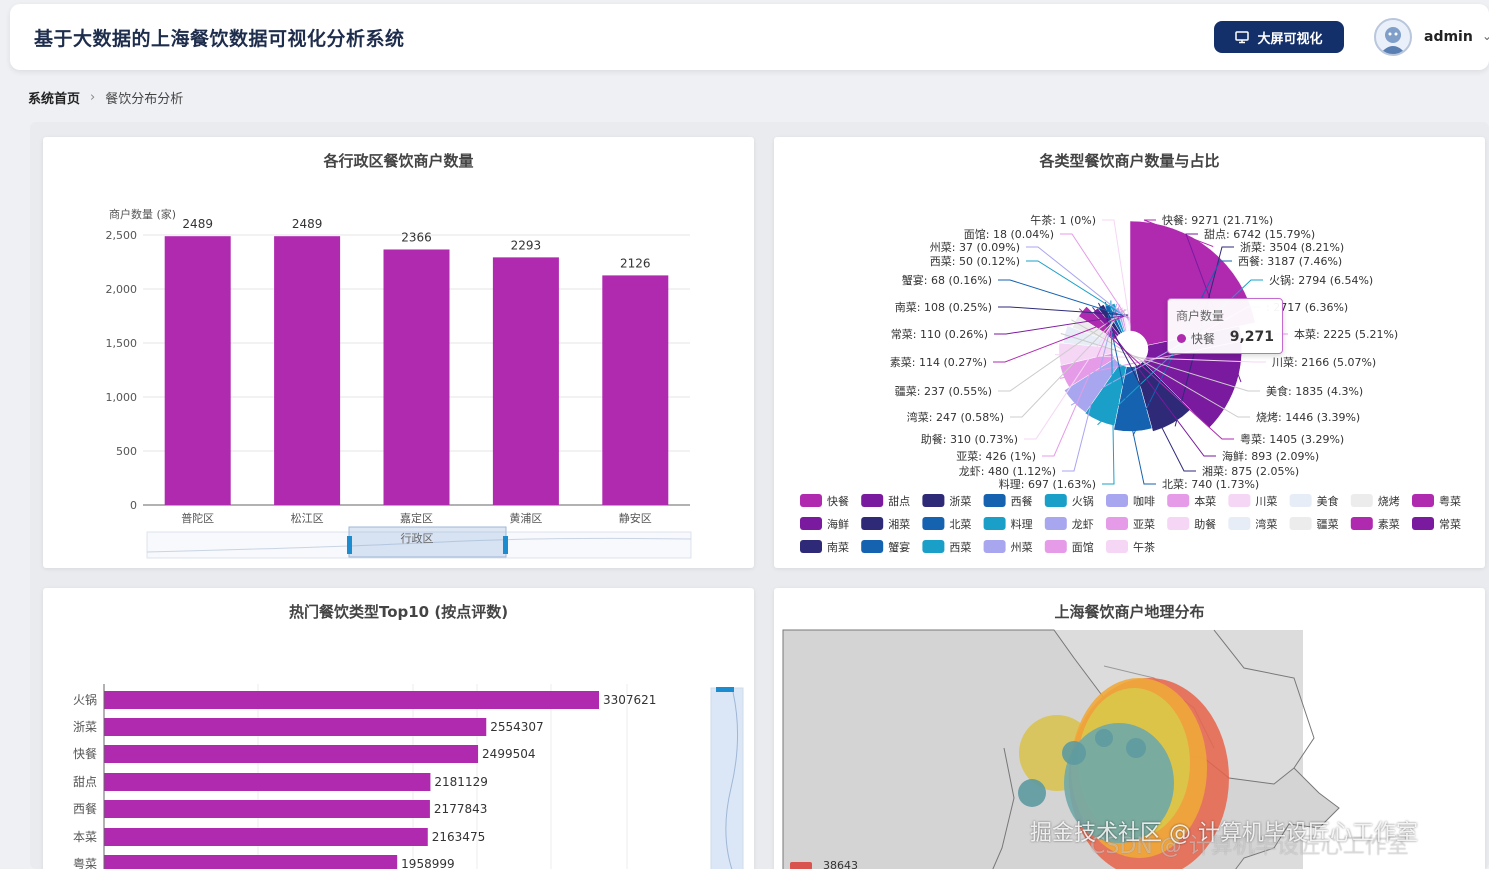 Image resolution: width=1489 pixels, height=869 pixels. I want to click on legend-label: 西菜, so click(960, 547).